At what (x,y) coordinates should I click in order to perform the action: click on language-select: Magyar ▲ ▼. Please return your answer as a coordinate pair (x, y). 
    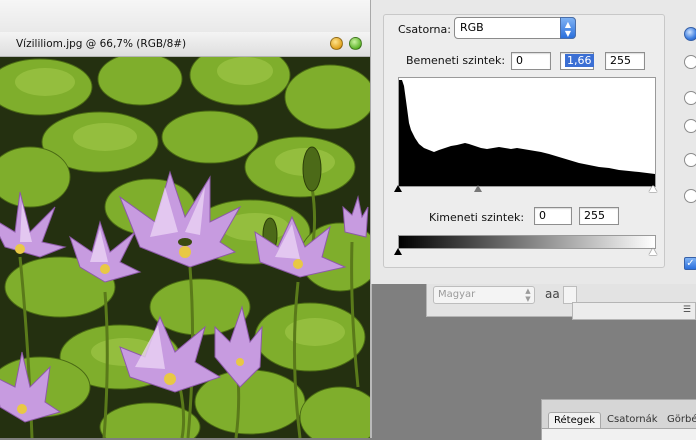
    Looking at the image, I should click on (484, 295).